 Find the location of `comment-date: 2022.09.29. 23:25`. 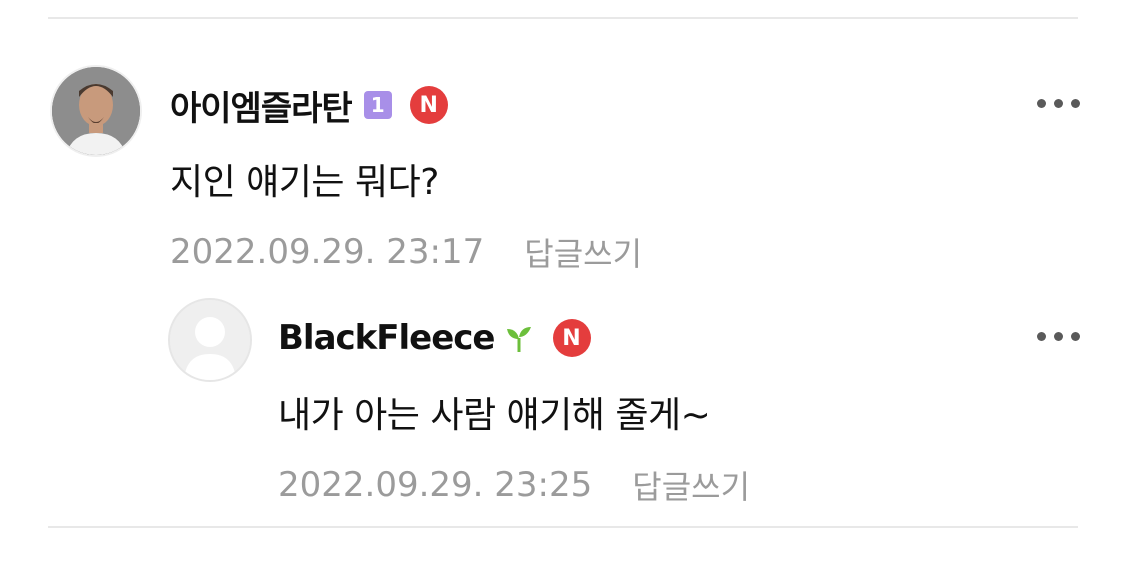

comment-date: 2022.09.29. 23:25 is located at coordinates (435, 485).